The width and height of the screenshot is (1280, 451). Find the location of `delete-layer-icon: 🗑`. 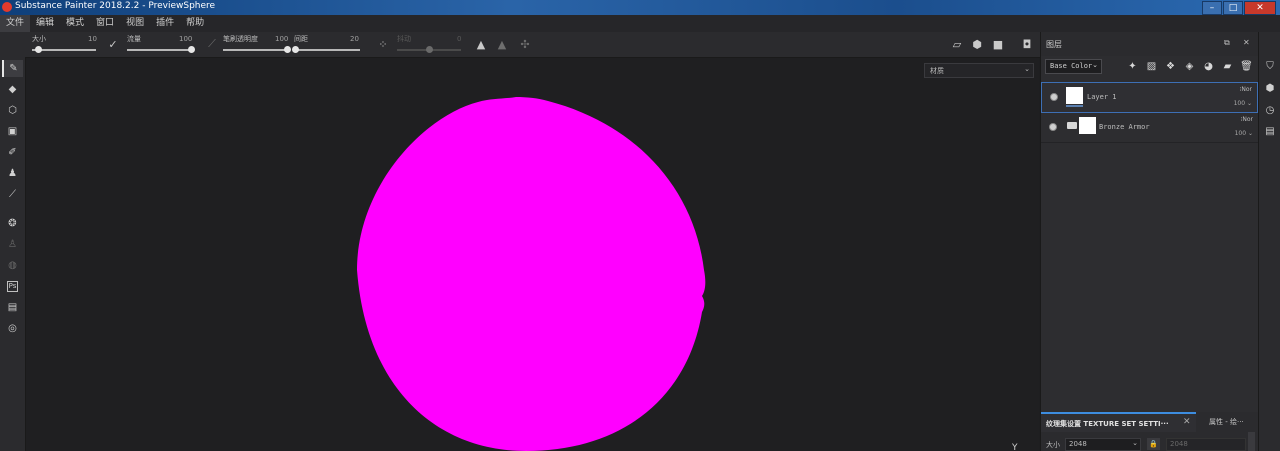

delete-layer-icon: 🗑 is located at coordinates (1246, 66).